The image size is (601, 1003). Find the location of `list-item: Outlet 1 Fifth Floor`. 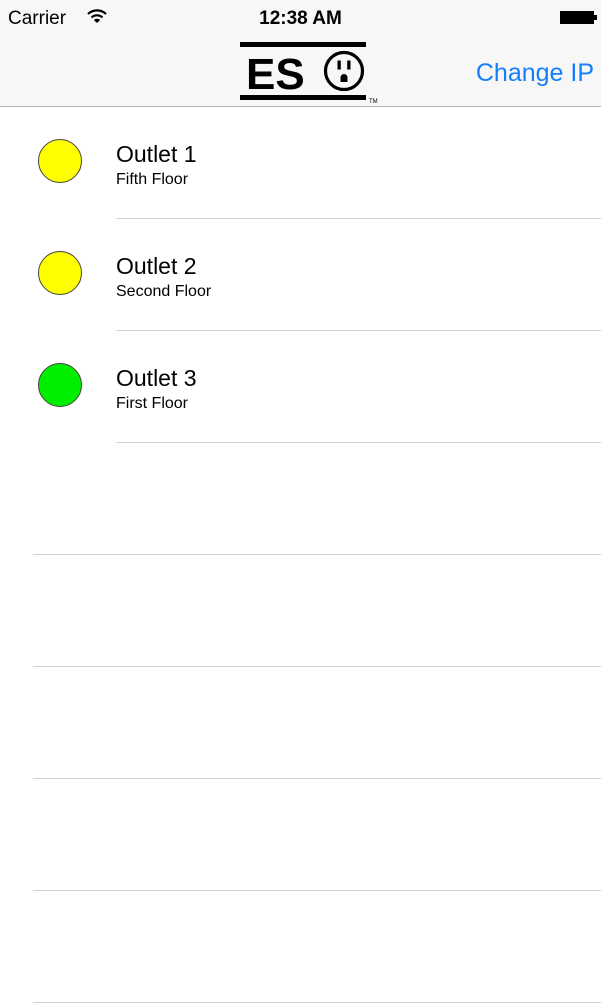

list-item: Outlet 1 Fifth Floor is located at coordinates (300, 163).